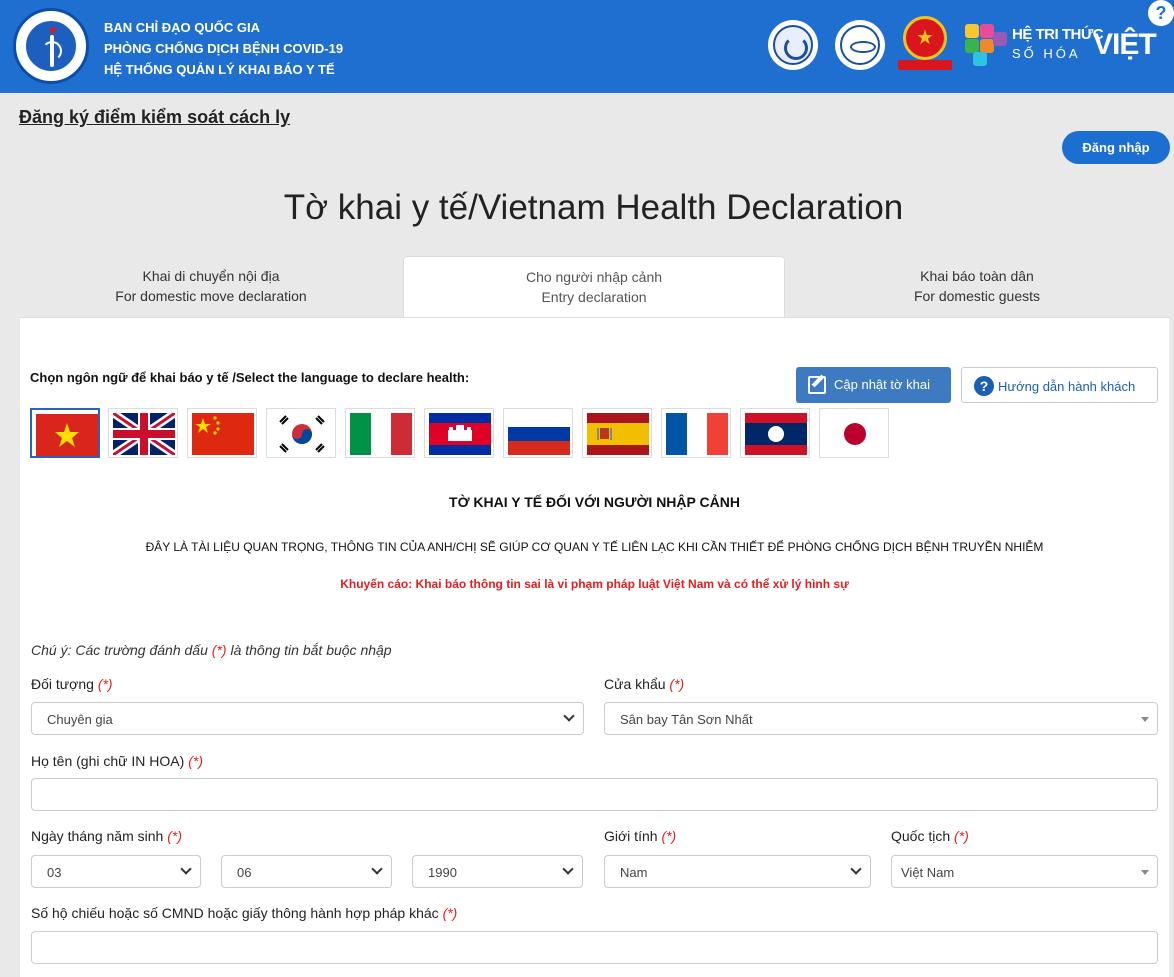  What do you see at coordinates (380, 433) in the screenshot?
I see `flag-italy-icon` at bounding box center [380, 433].